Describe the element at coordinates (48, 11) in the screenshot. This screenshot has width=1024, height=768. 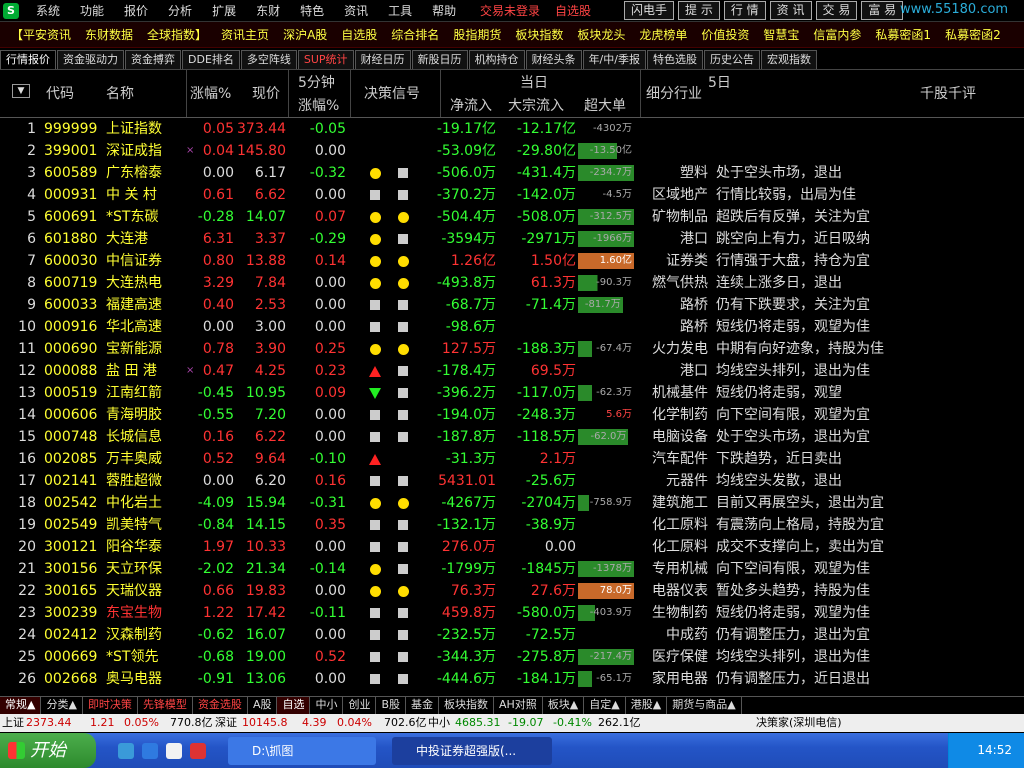
I see `menu-system: 系统` at that location.